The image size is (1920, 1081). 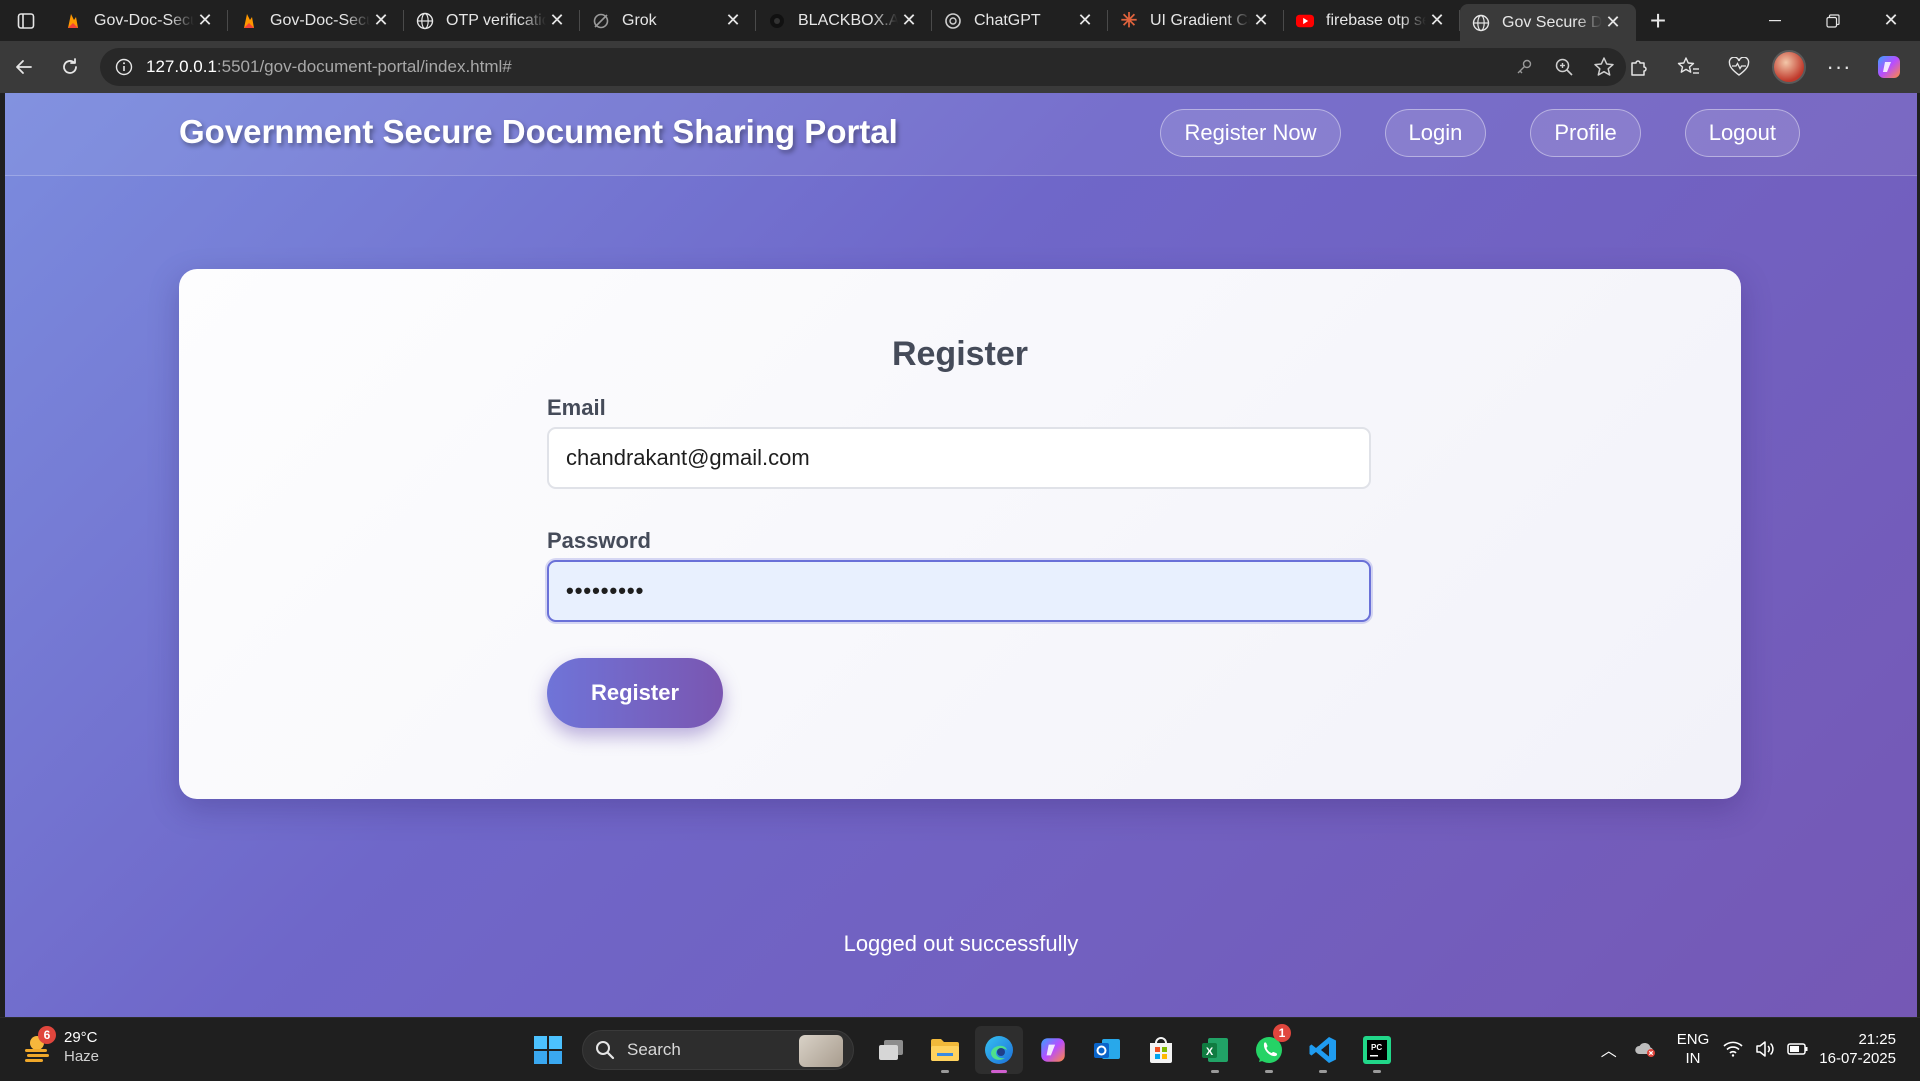 I want to click on minimize-button, so click(x=1775, y=20).